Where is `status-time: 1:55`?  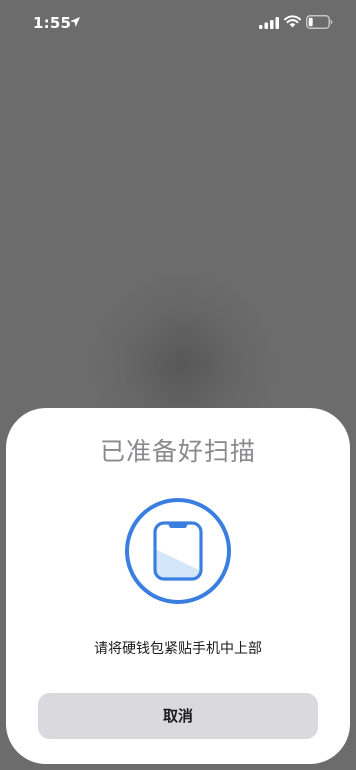 status-time: 1:55 is located at coordinates (52, 23).